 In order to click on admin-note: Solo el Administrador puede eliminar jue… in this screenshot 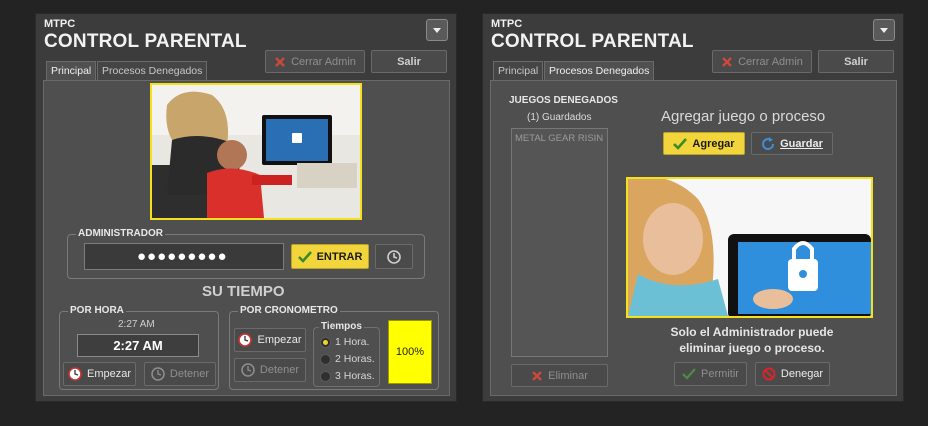, I will do `click(752, 340)`.